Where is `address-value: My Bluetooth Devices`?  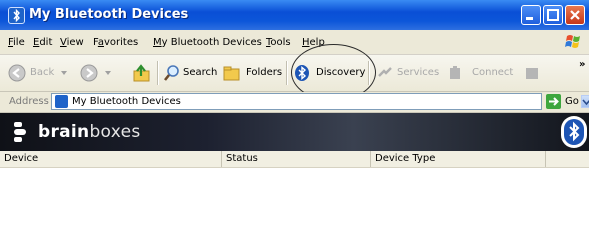
address-value: My Bluetooth Devices is located at coordinates (126, 101).